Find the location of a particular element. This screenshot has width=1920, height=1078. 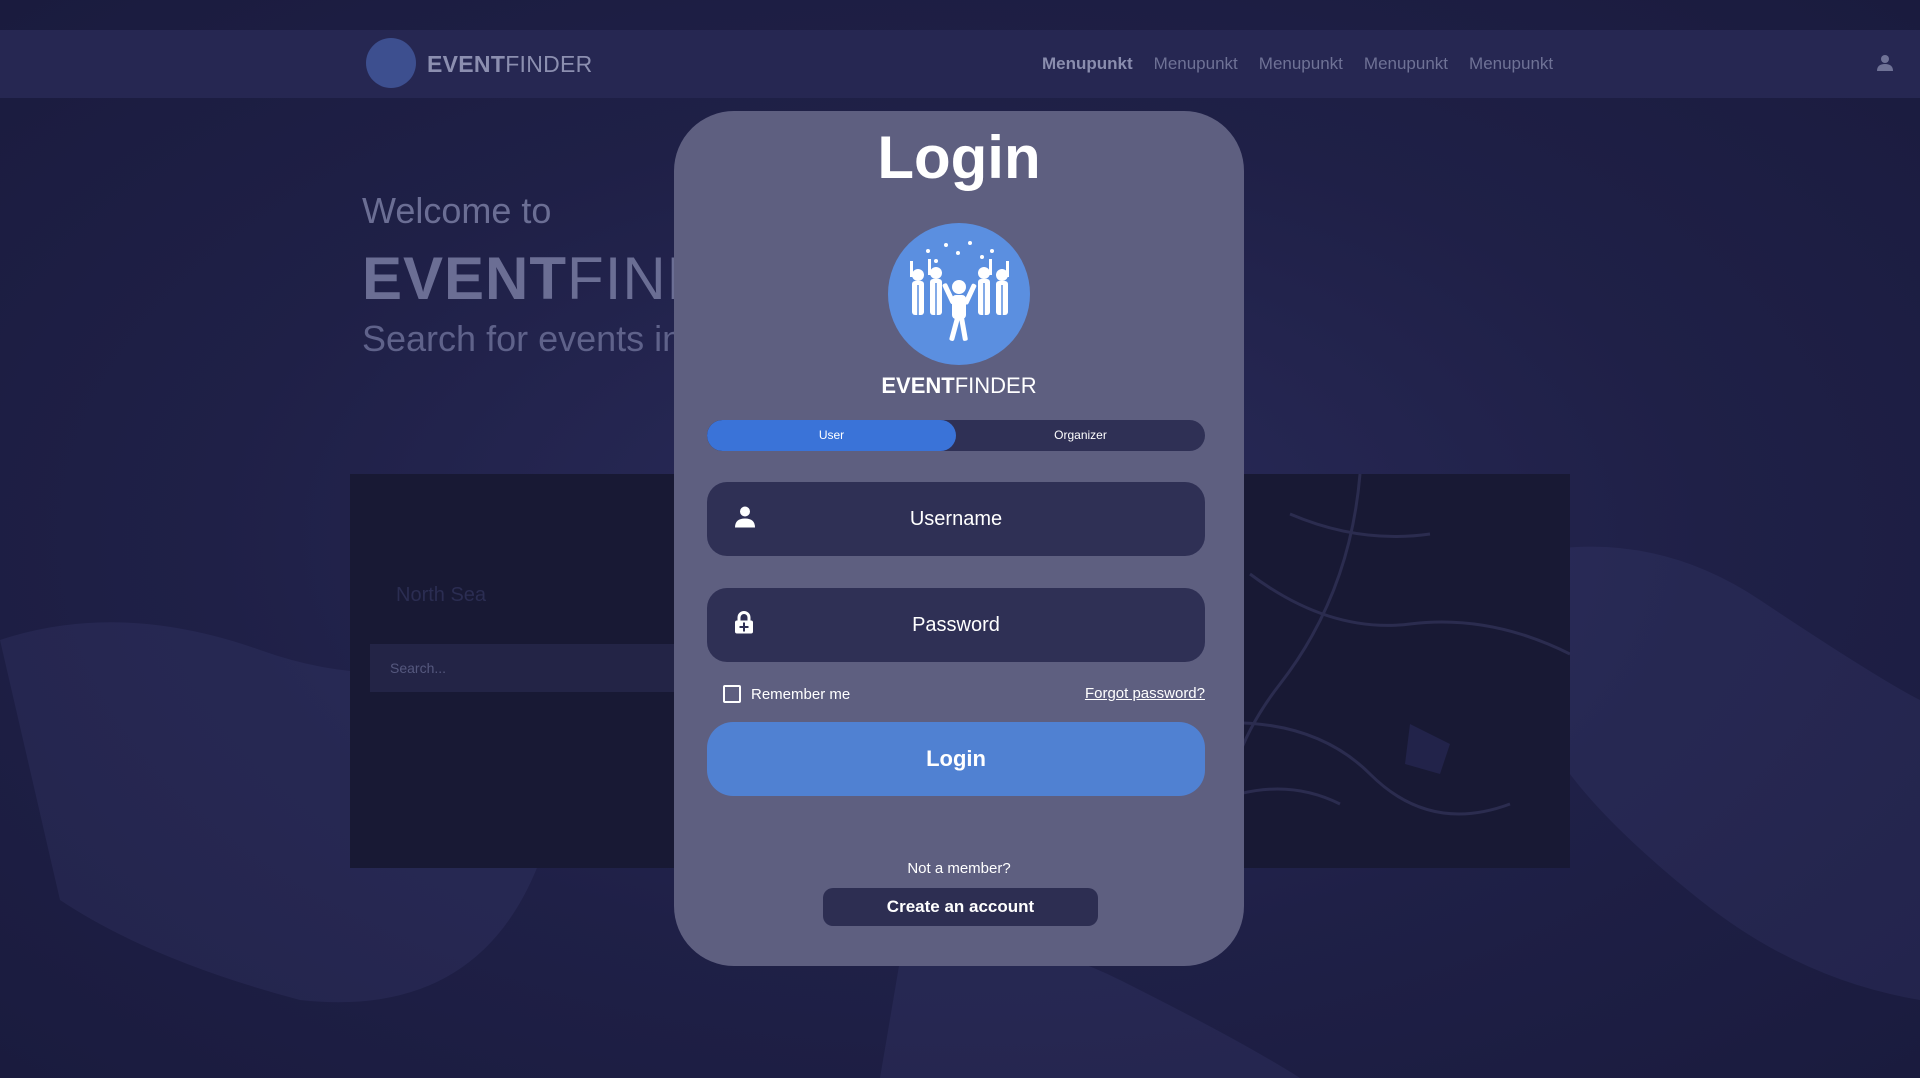

map-search-input is located at coordinates (535, 668).